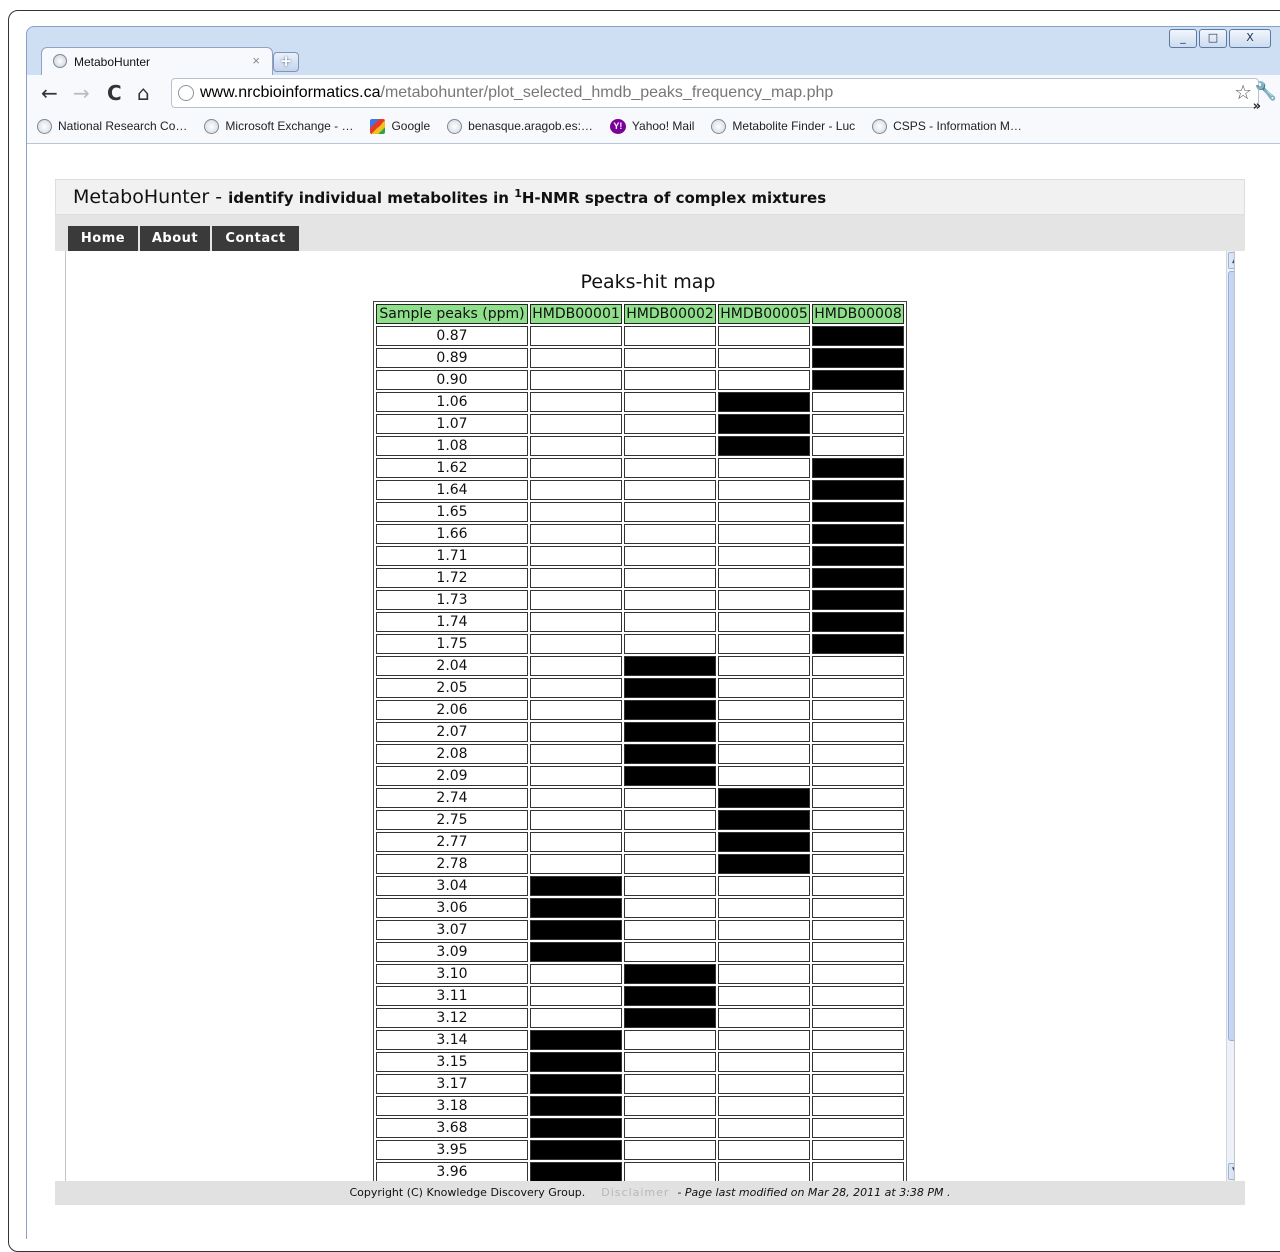  What do you see at coordinates (452, 886) in the screenshot?
I see `peak-ppm-cell: 3.04` at bounding box center [452, 886].